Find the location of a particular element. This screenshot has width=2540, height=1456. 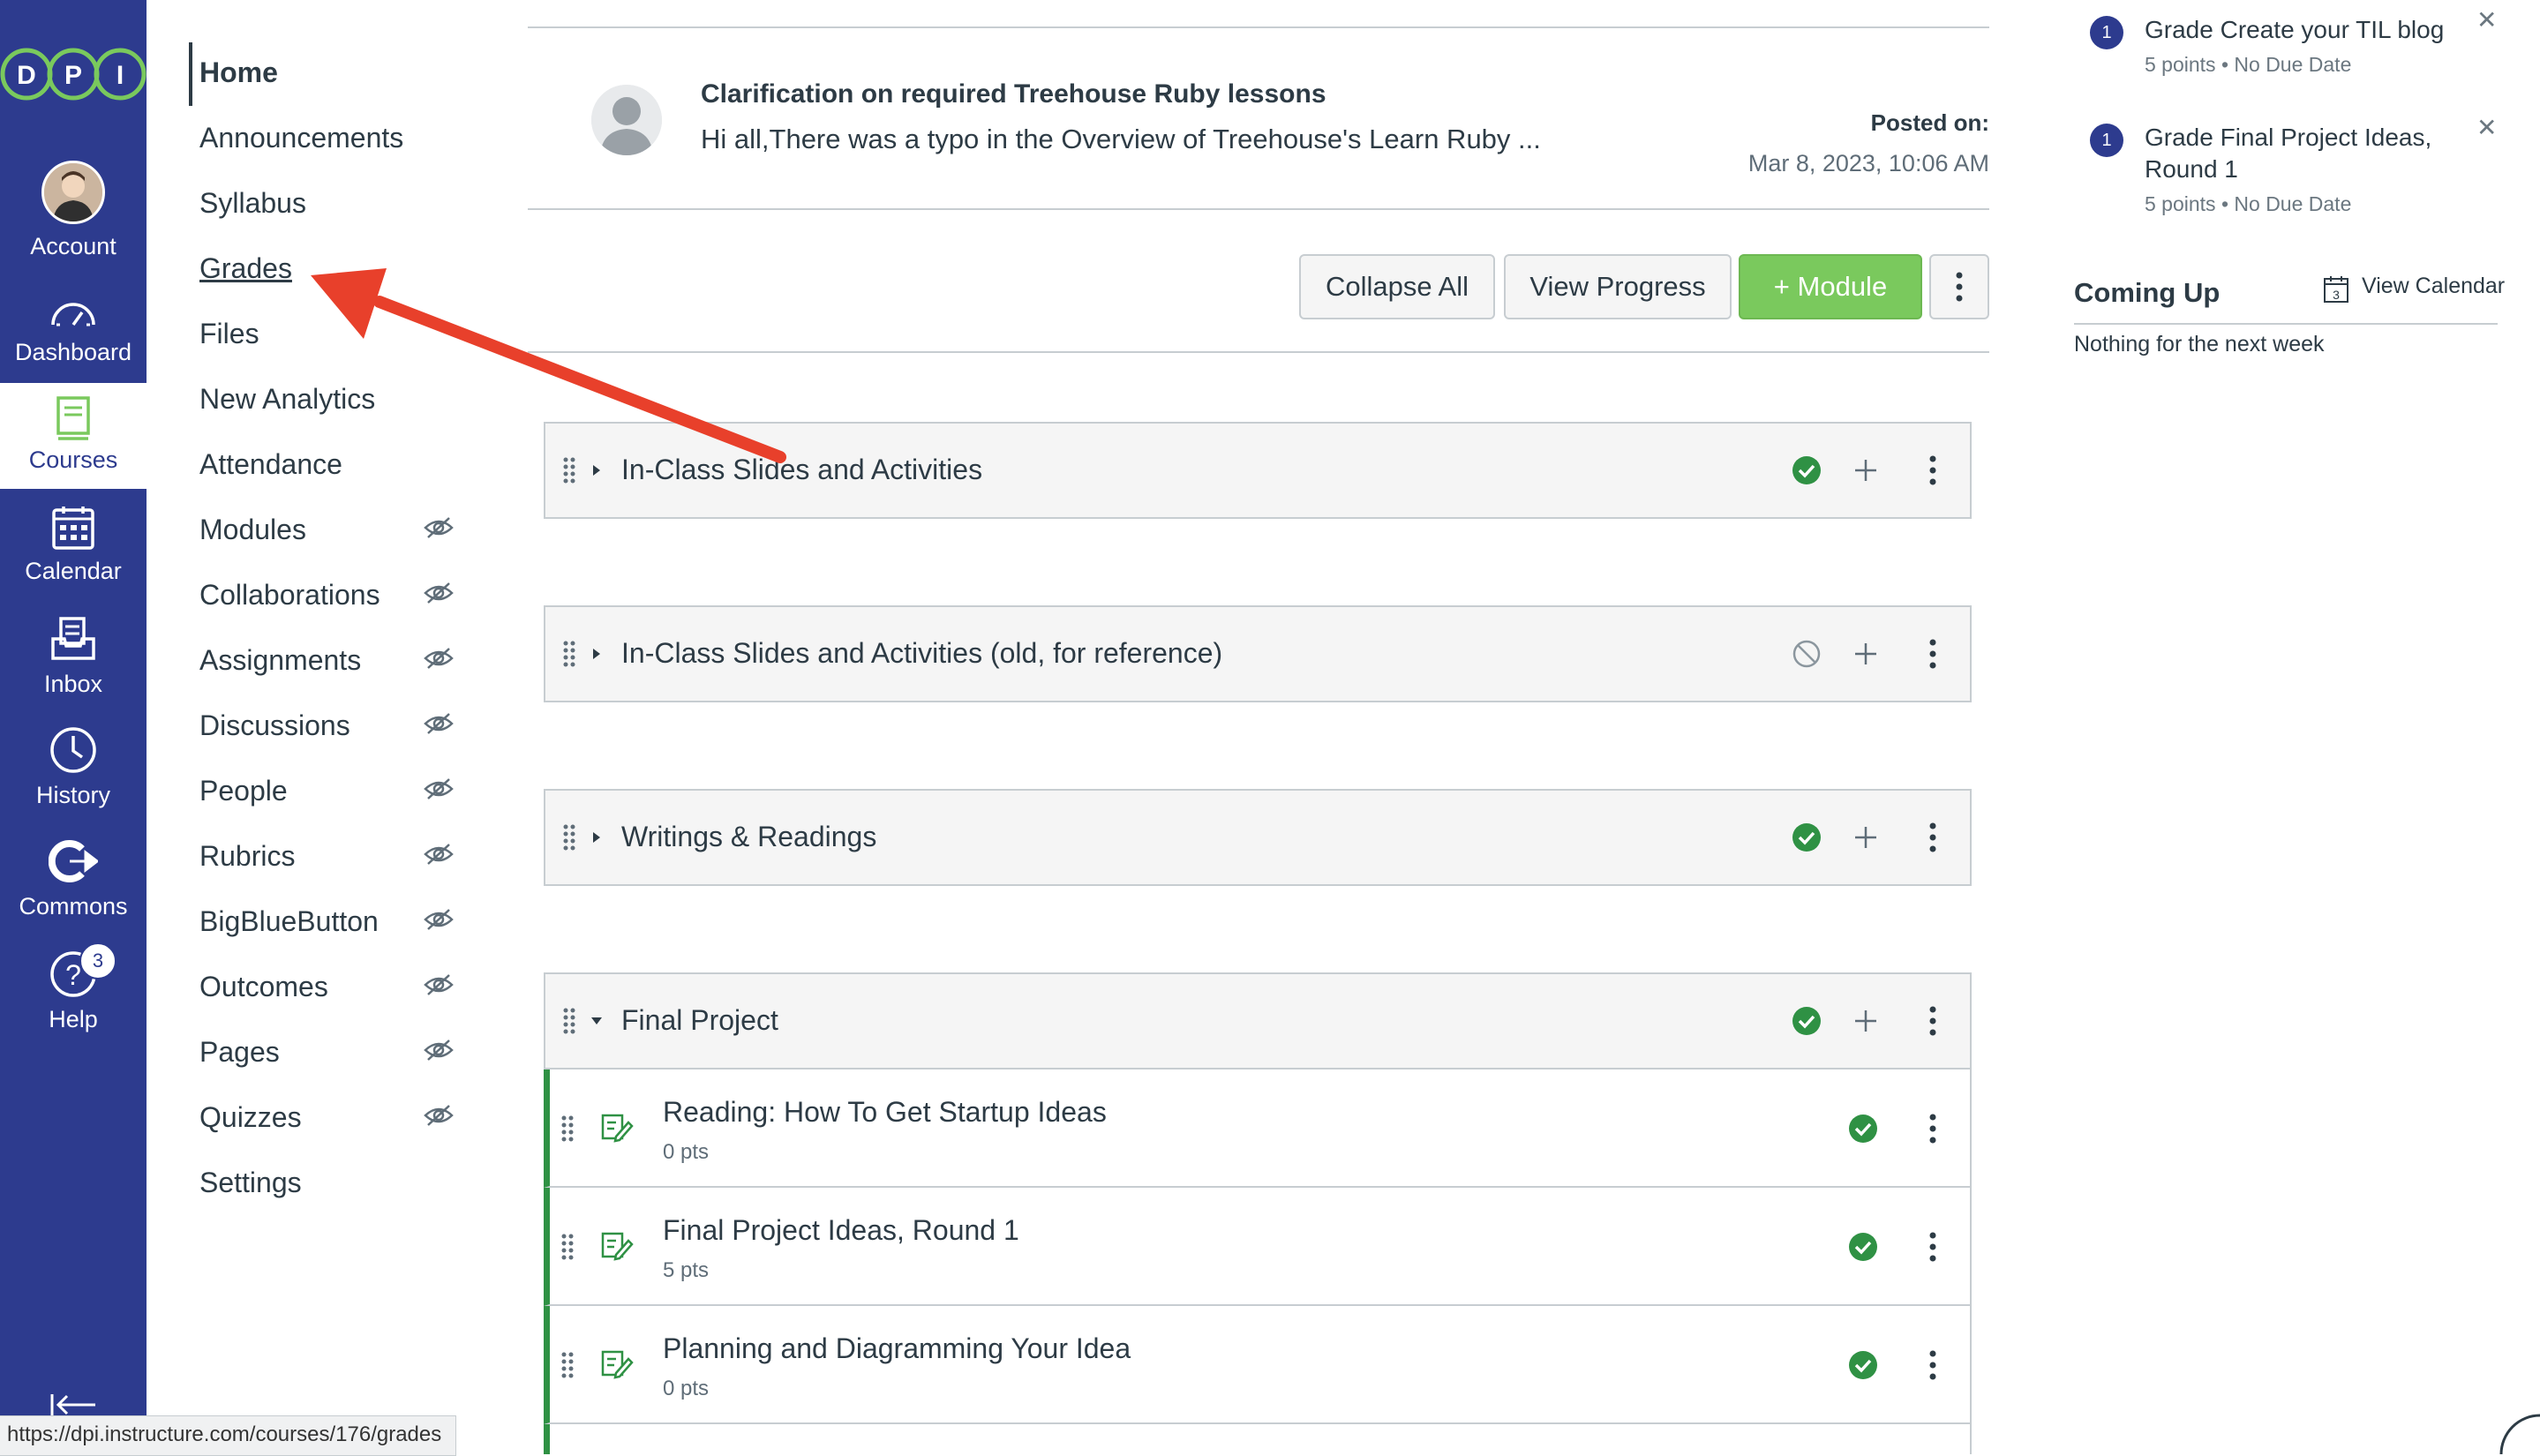

todo-points: 5 points is located at coordinates (2180, 203).